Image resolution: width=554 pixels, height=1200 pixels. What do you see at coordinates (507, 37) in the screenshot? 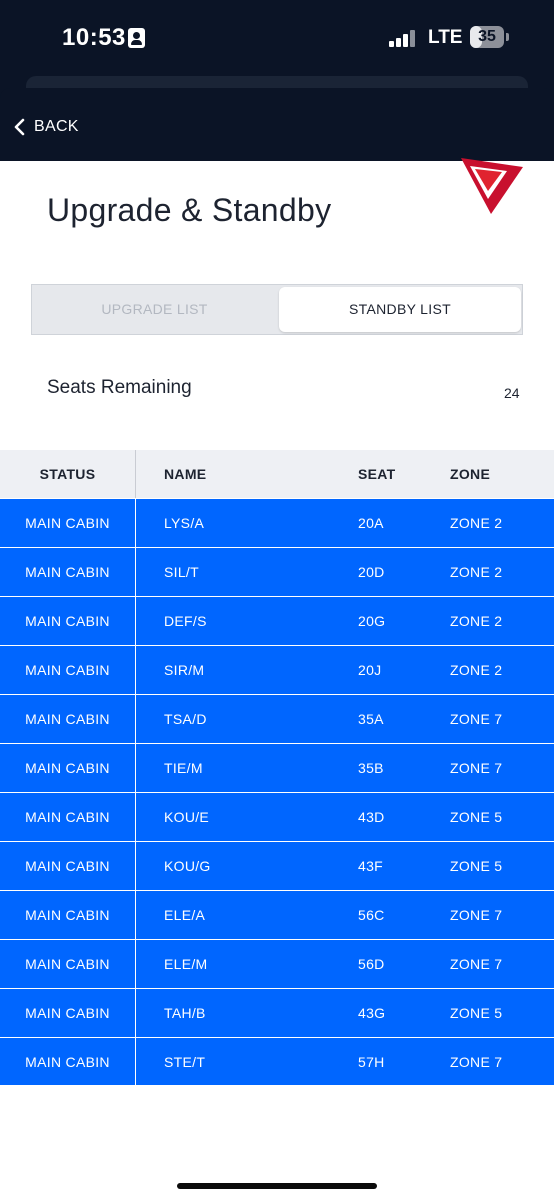
I see `battery-cap` at bounding box center [507, 37].